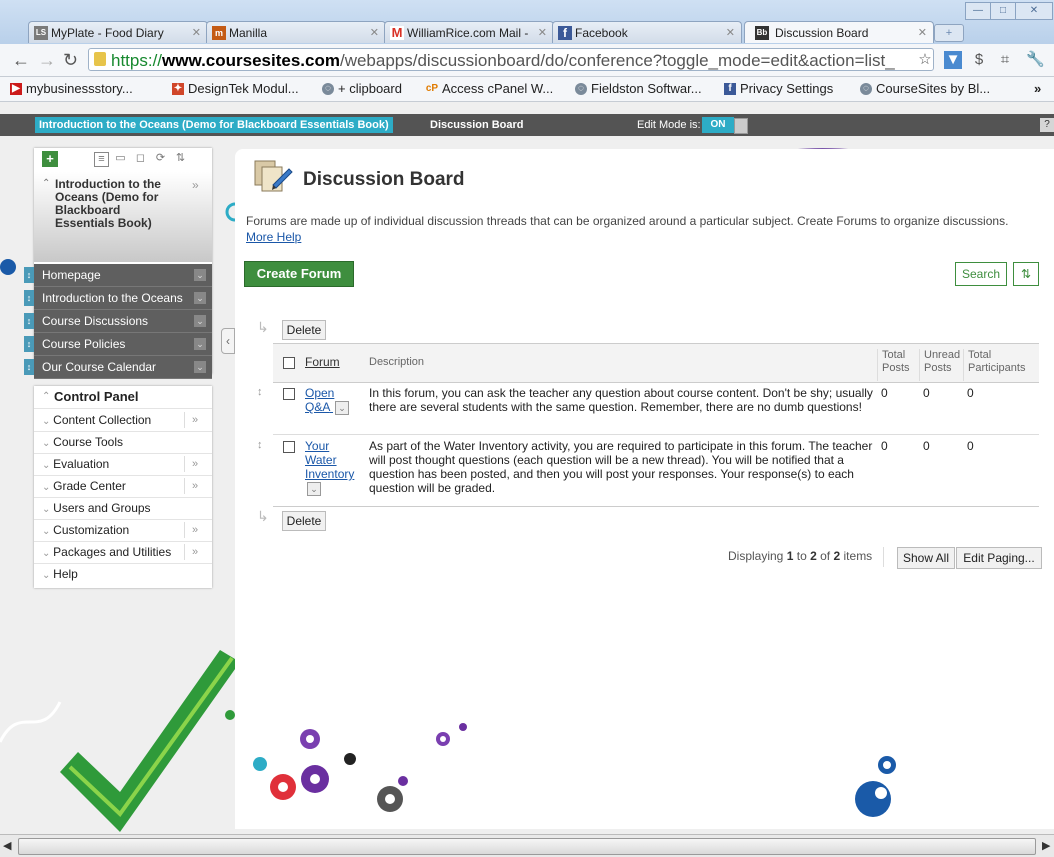 The height and width of the screenshot is (857, 1054). What do you see at coordinates (469, 32) in the screenshot?
I see `tab-mail: M WilliamRice.com Mail - ✕` at bounding box center [469, 32].